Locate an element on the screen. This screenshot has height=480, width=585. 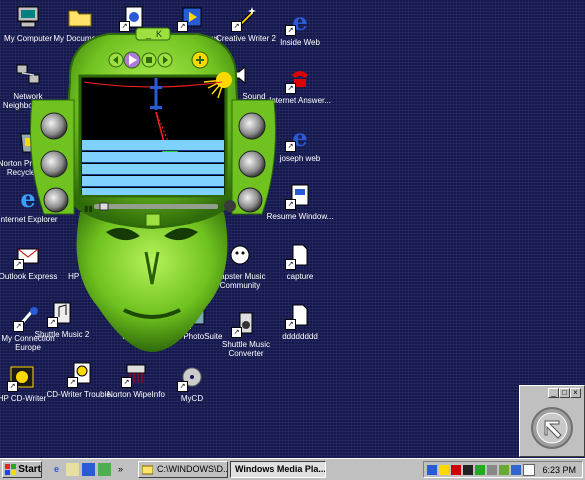
minimize-glyph: _ is located at coordinates (148, 34).